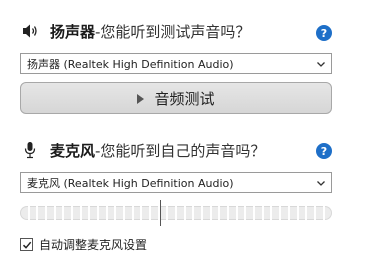  What do you see at coordinates (73, 150) in the screenshot?
I see `microphone-title: 麦克风` at bounding box center [73, 150].